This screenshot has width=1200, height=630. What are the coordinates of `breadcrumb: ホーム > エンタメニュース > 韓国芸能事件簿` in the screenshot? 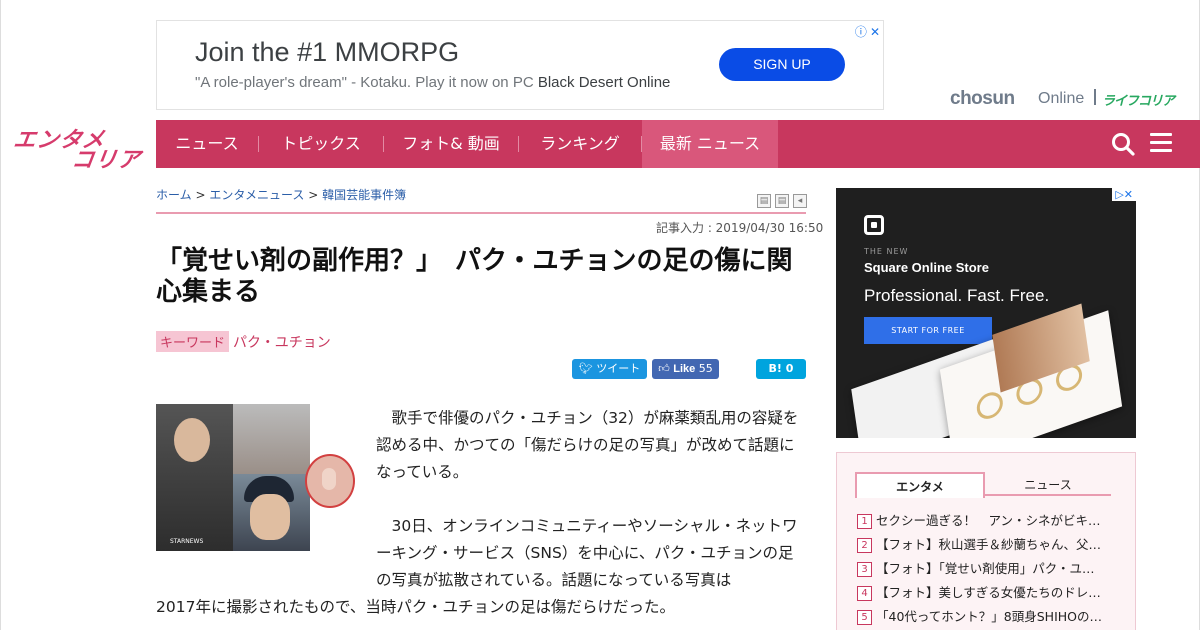 It's located at (281, 194).